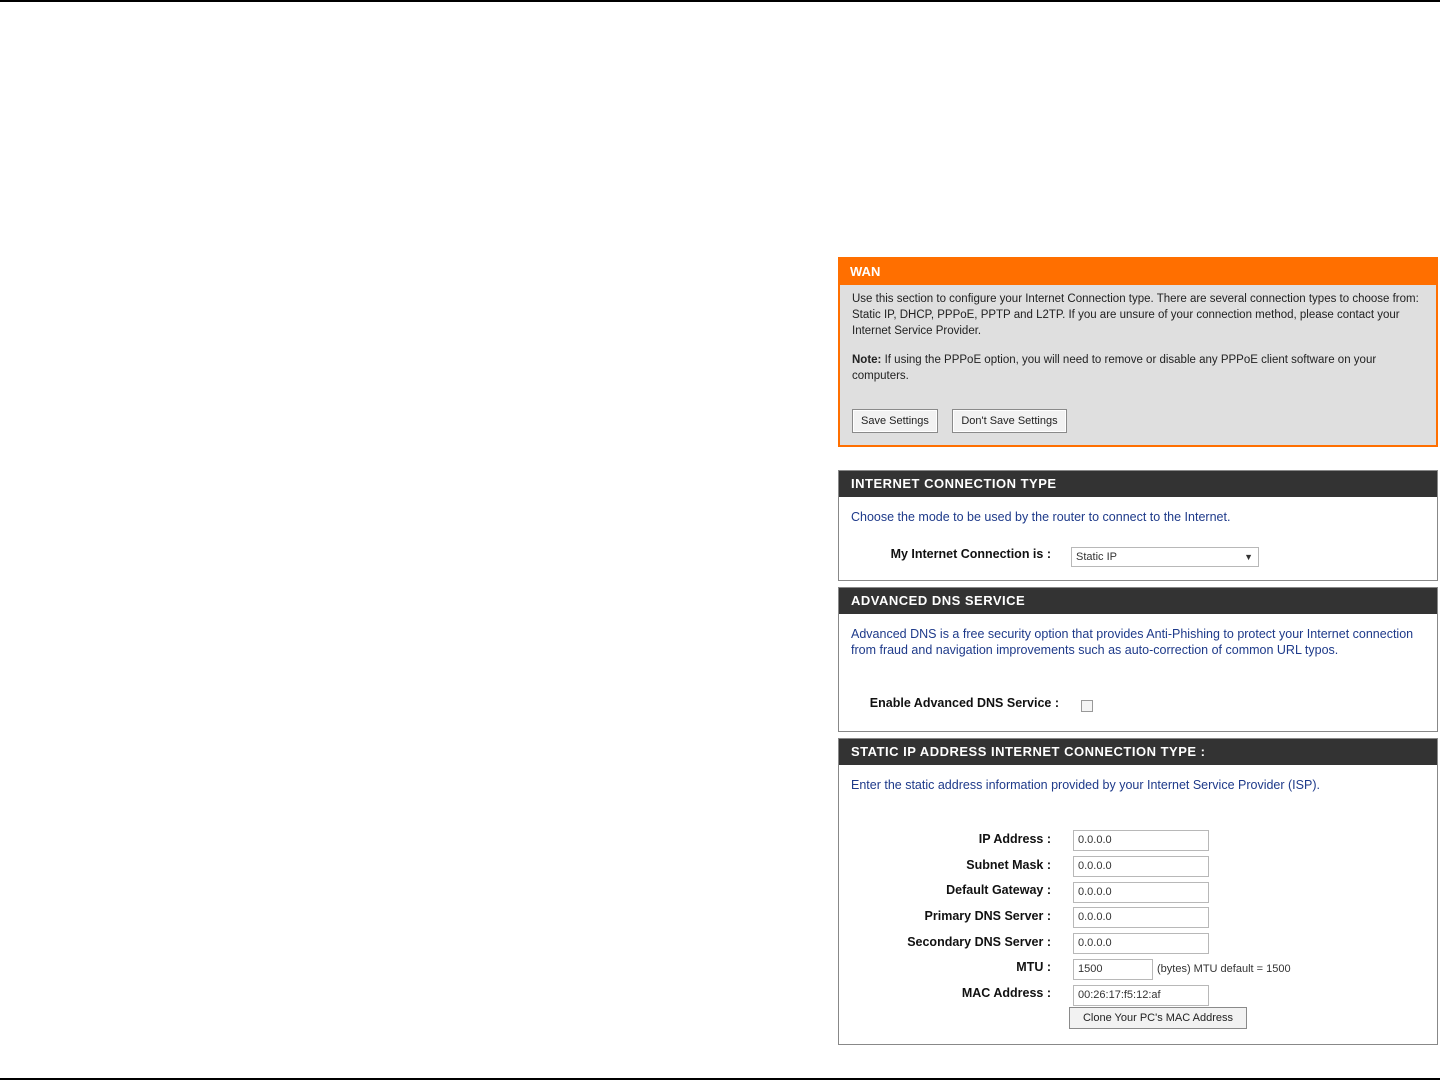 The image size is (1440, 1081). What do you see at coordinates (1158, 1018) in the screenshot?
I see `clone-mac-button: Clone Your PC's MAC Address` at bounding box center [1158, 1018].